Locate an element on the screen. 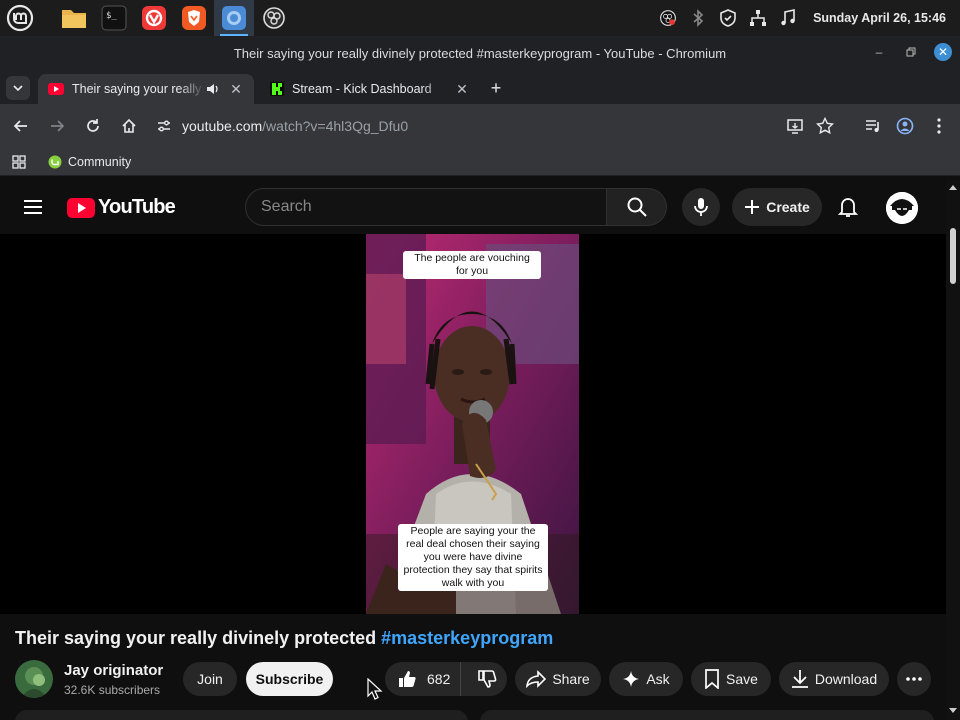  thumbs-up-icon is located at coordinates (407, 679).